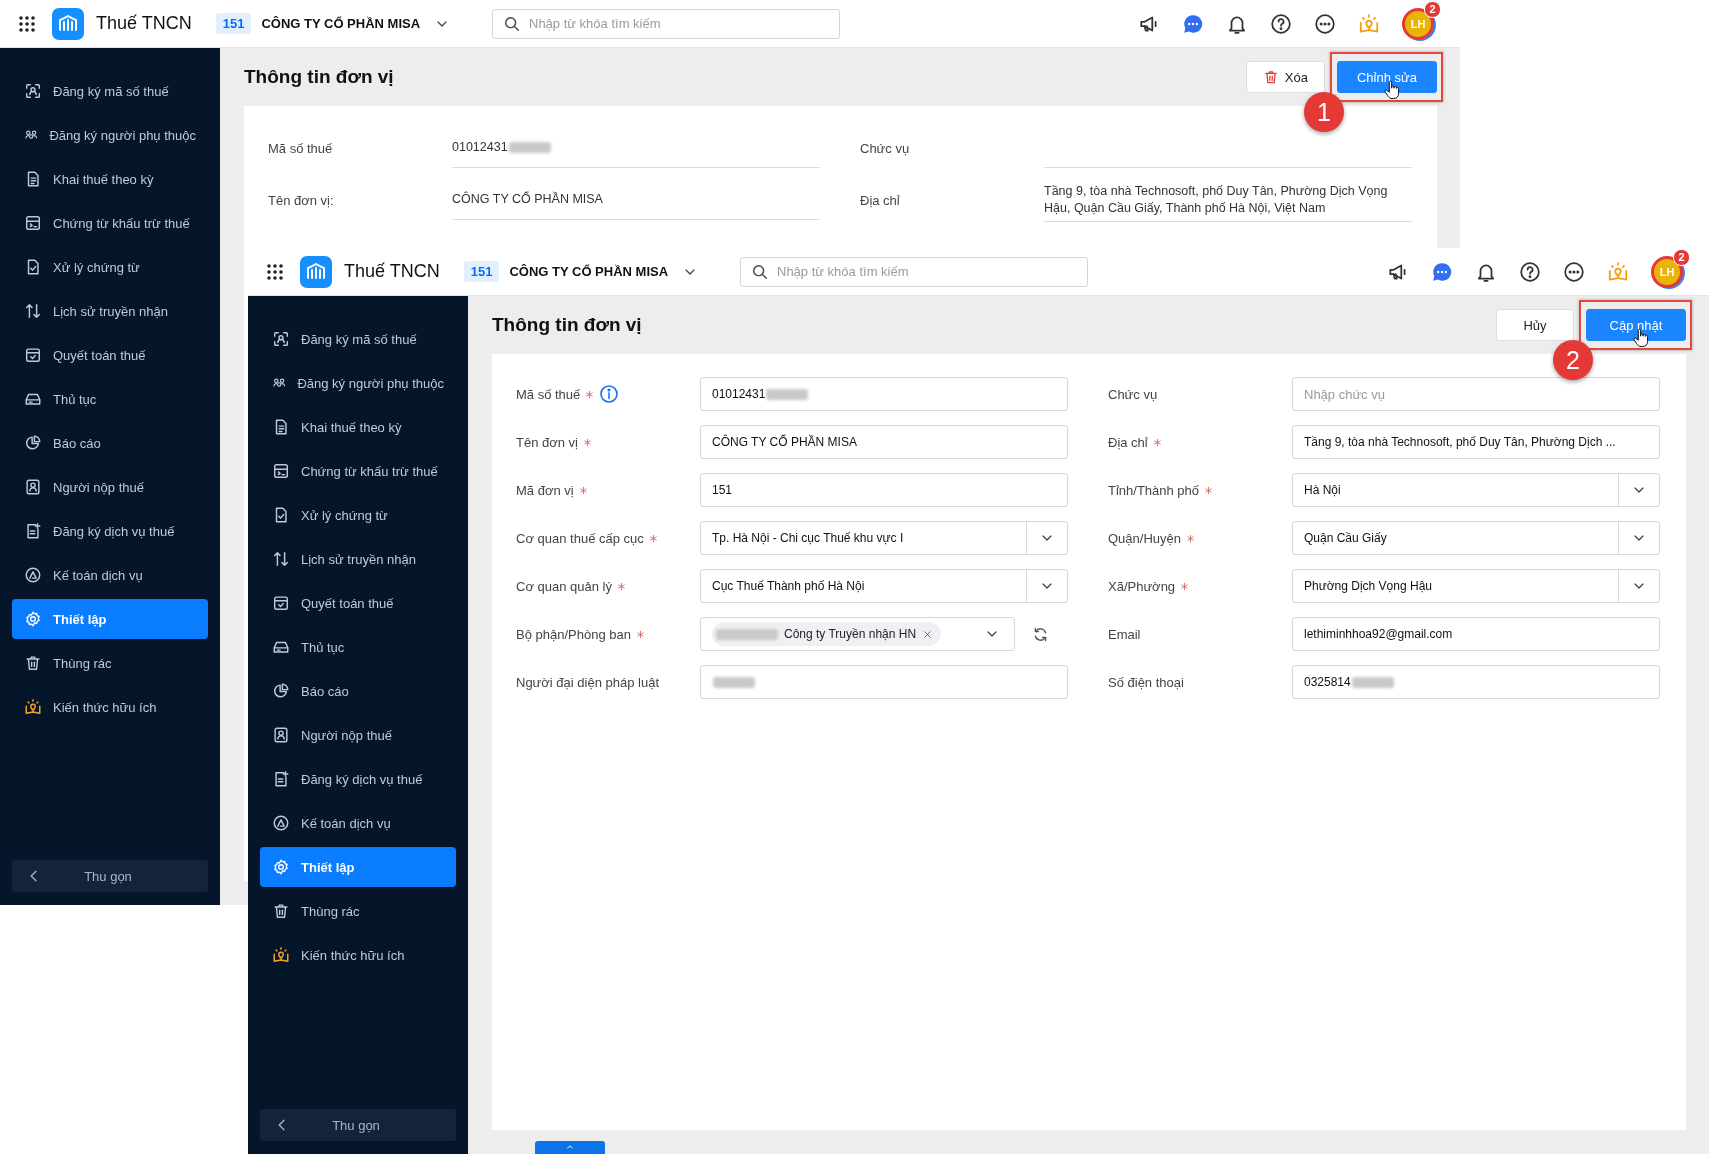 The image size is (1709, 1154). Describe the element at coordinates (1146, 682) in the screenshot. I see `field-label: Số điện thoại` at that location.